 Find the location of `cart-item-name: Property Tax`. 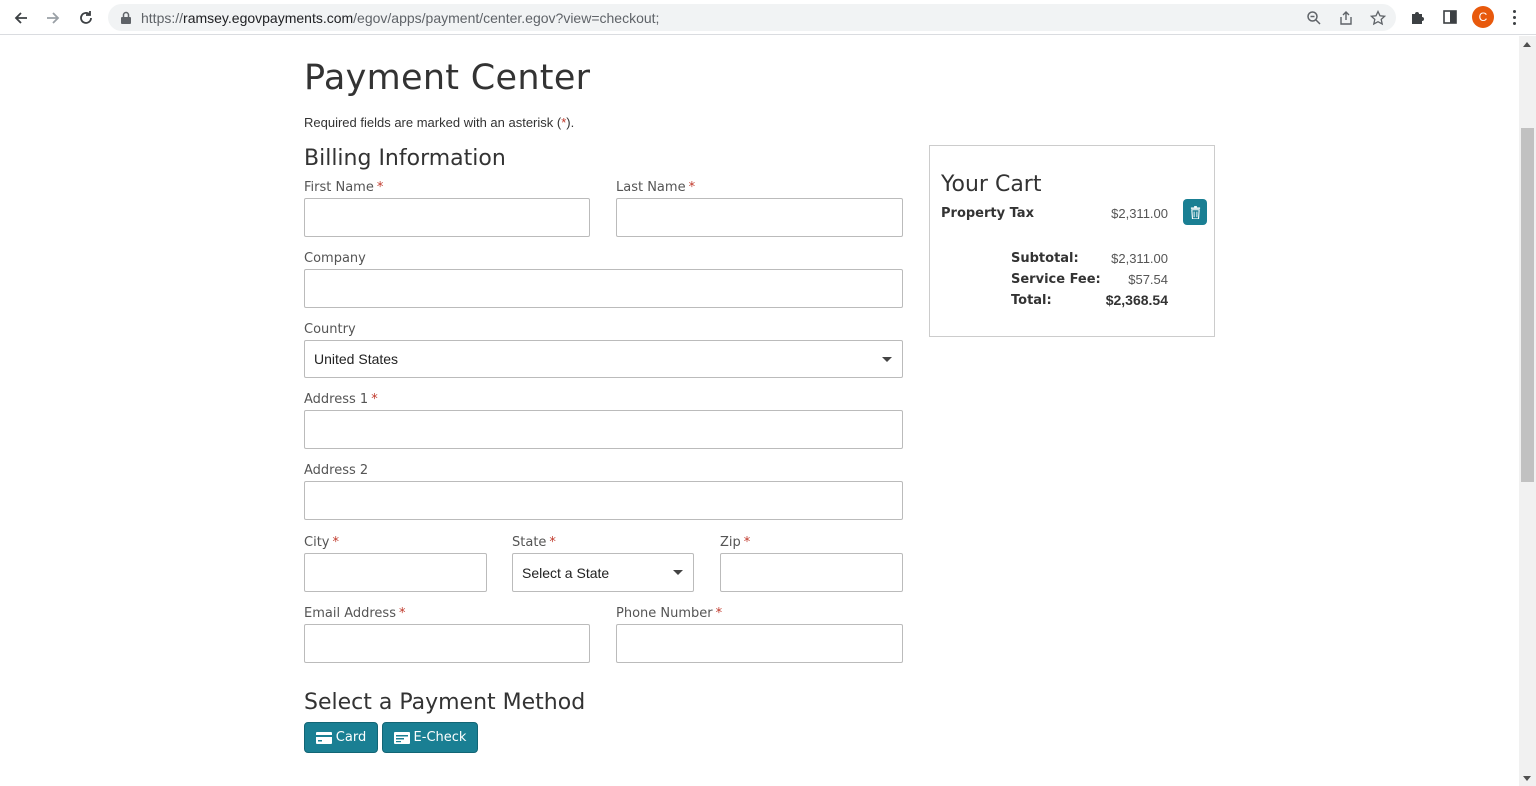

cart-item-name: Property Tax is located at coordinates (987, 213).